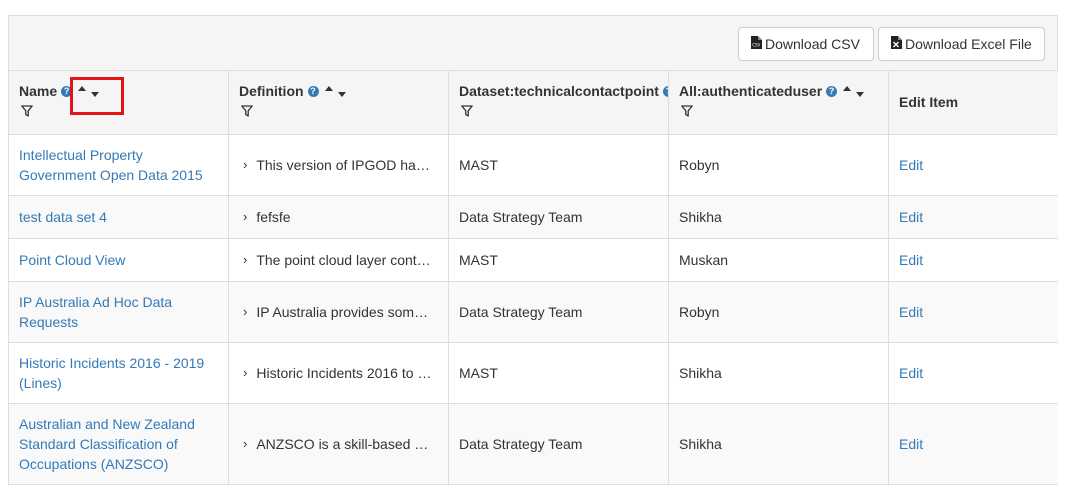  Describe the element at coordinates (896, 44) in the screenshot. I see `file-excel-icon` at that location.